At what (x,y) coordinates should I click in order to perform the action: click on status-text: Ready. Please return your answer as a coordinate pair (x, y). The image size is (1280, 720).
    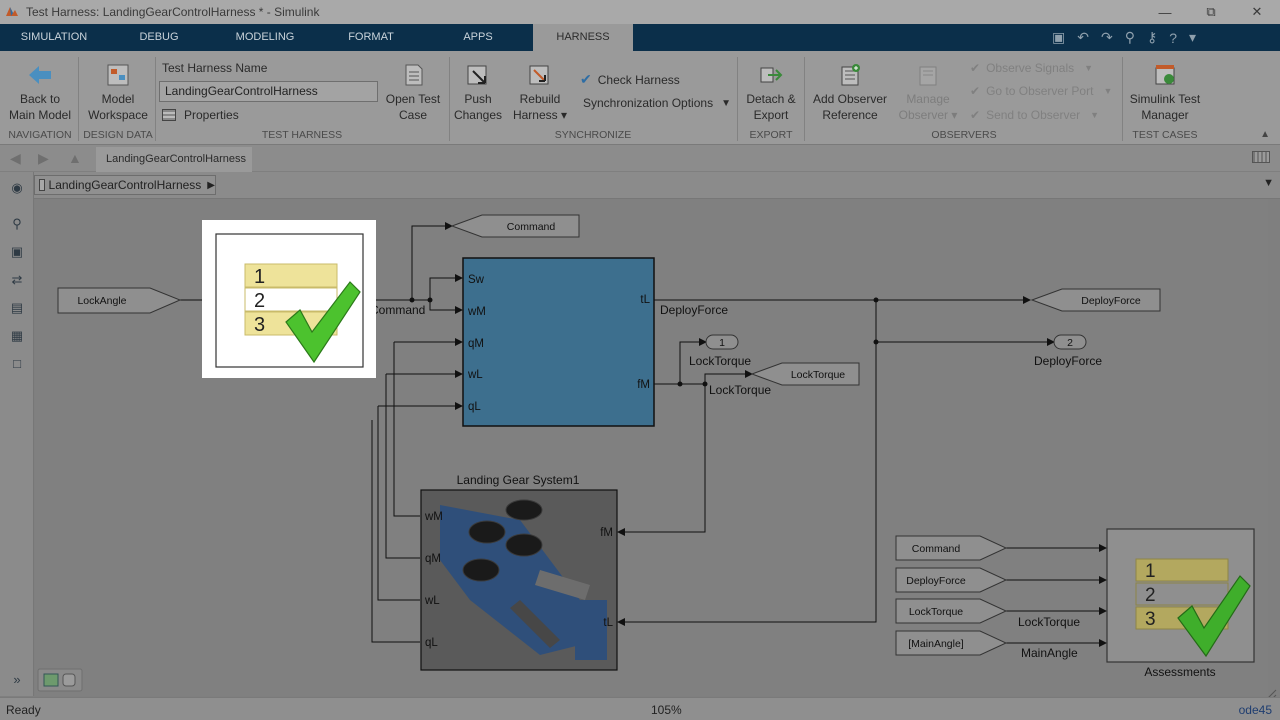
    Looking at the image, I should click on (23, 710).